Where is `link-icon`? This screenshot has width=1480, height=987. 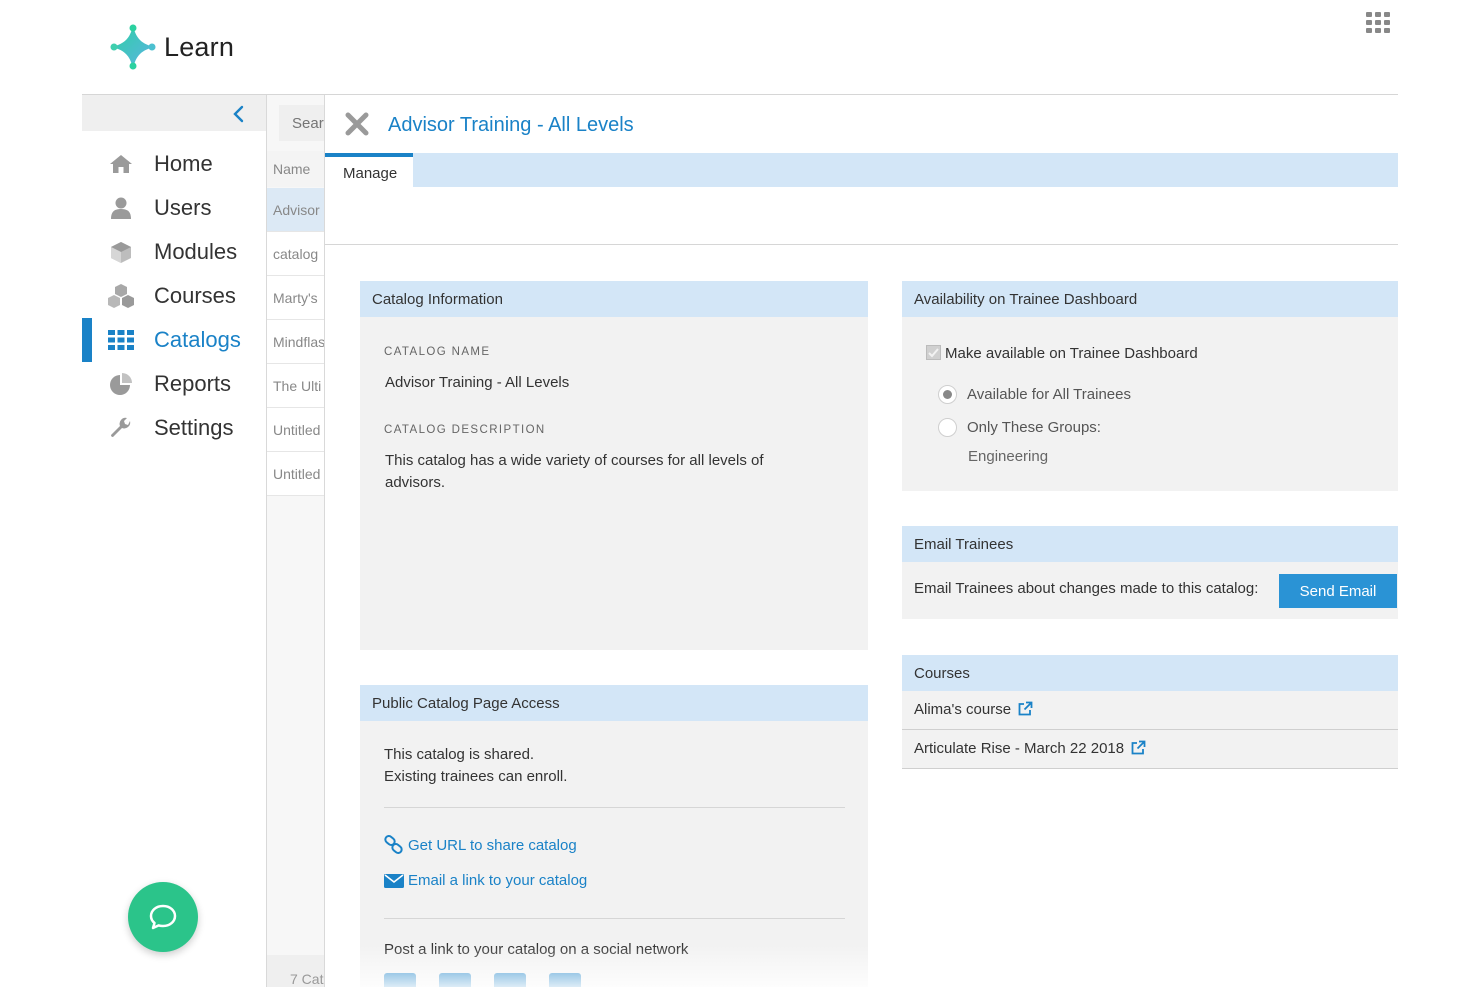 link-icon is located at coordinates (393, 844).